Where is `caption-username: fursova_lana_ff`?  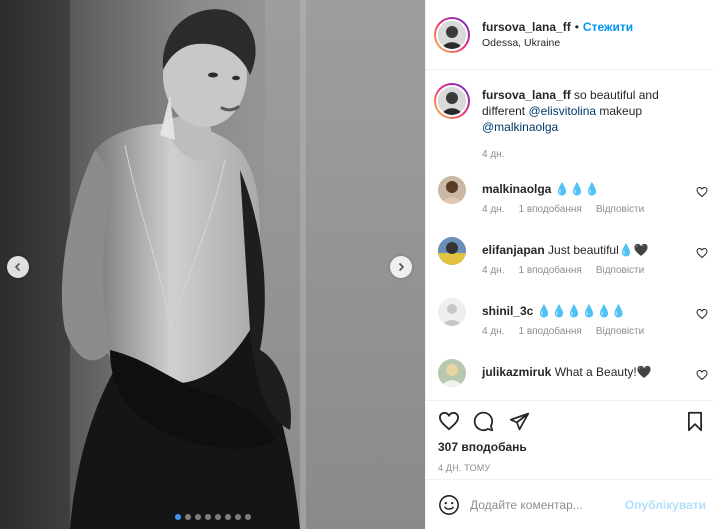
caption-username: fursova_lana_ff is located at coordinates (526, 95).